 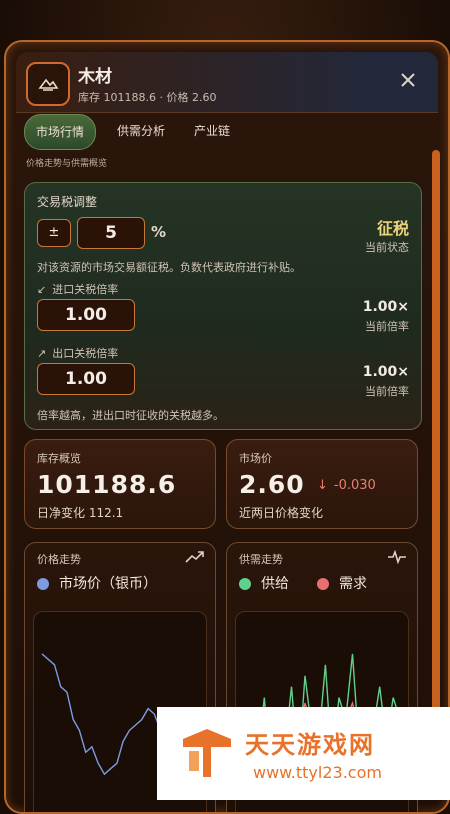 I want to click on tabs-description: 价格走势与供需概览, so click(x=67, y=164).